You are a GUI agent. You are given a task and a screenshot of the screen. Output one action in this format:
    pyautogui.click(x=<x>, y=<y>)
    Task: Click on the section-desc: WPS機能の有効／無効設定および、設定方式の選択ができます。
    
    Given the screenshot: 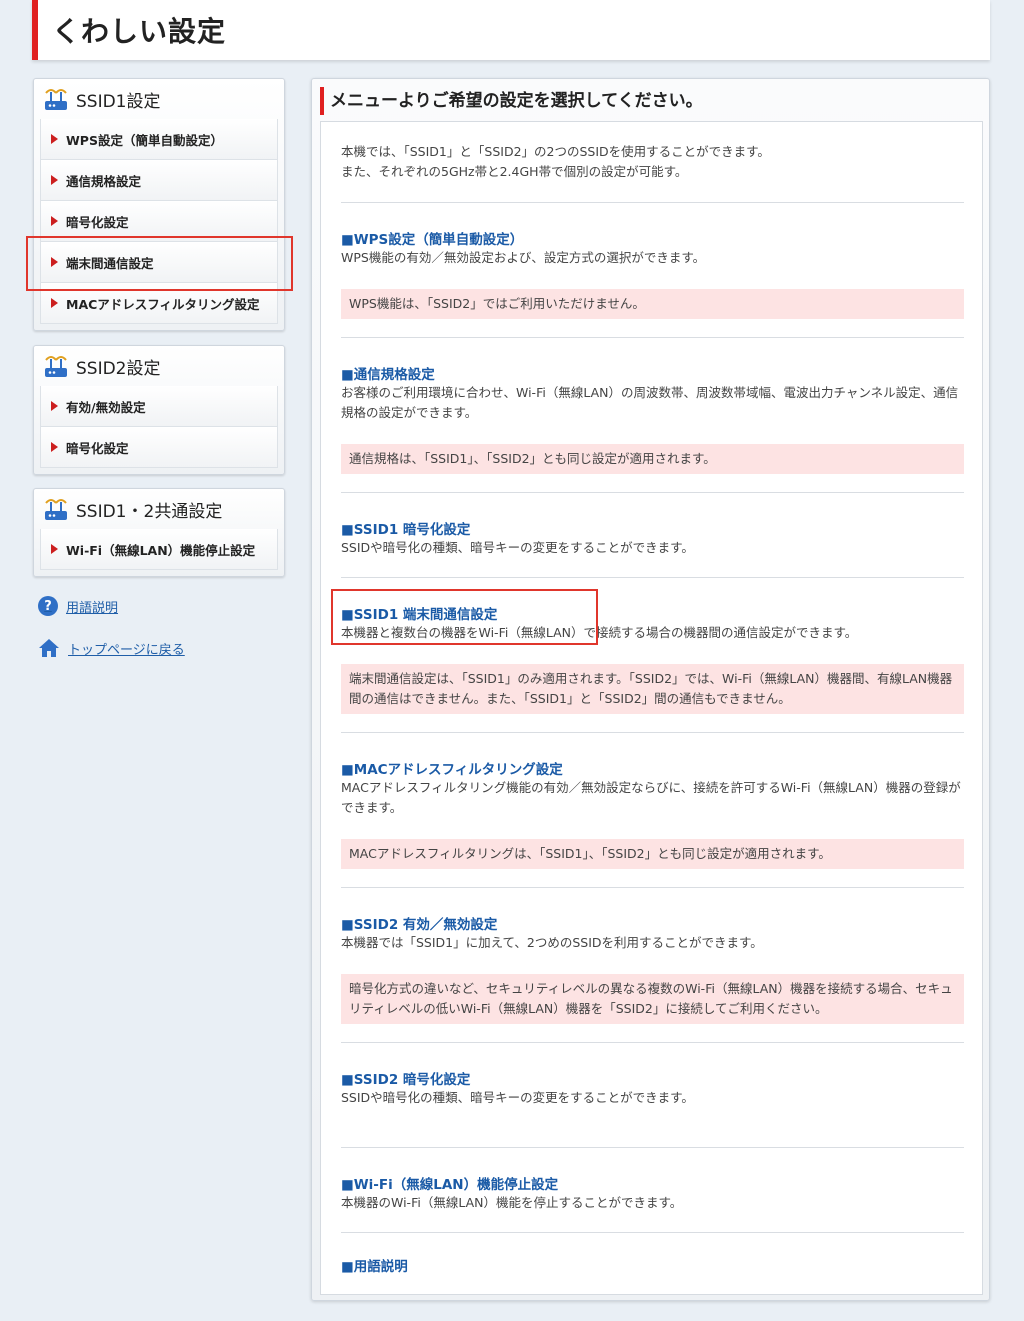 What is the action you would take?
    pyautogui.click(x=523, y=257)
    